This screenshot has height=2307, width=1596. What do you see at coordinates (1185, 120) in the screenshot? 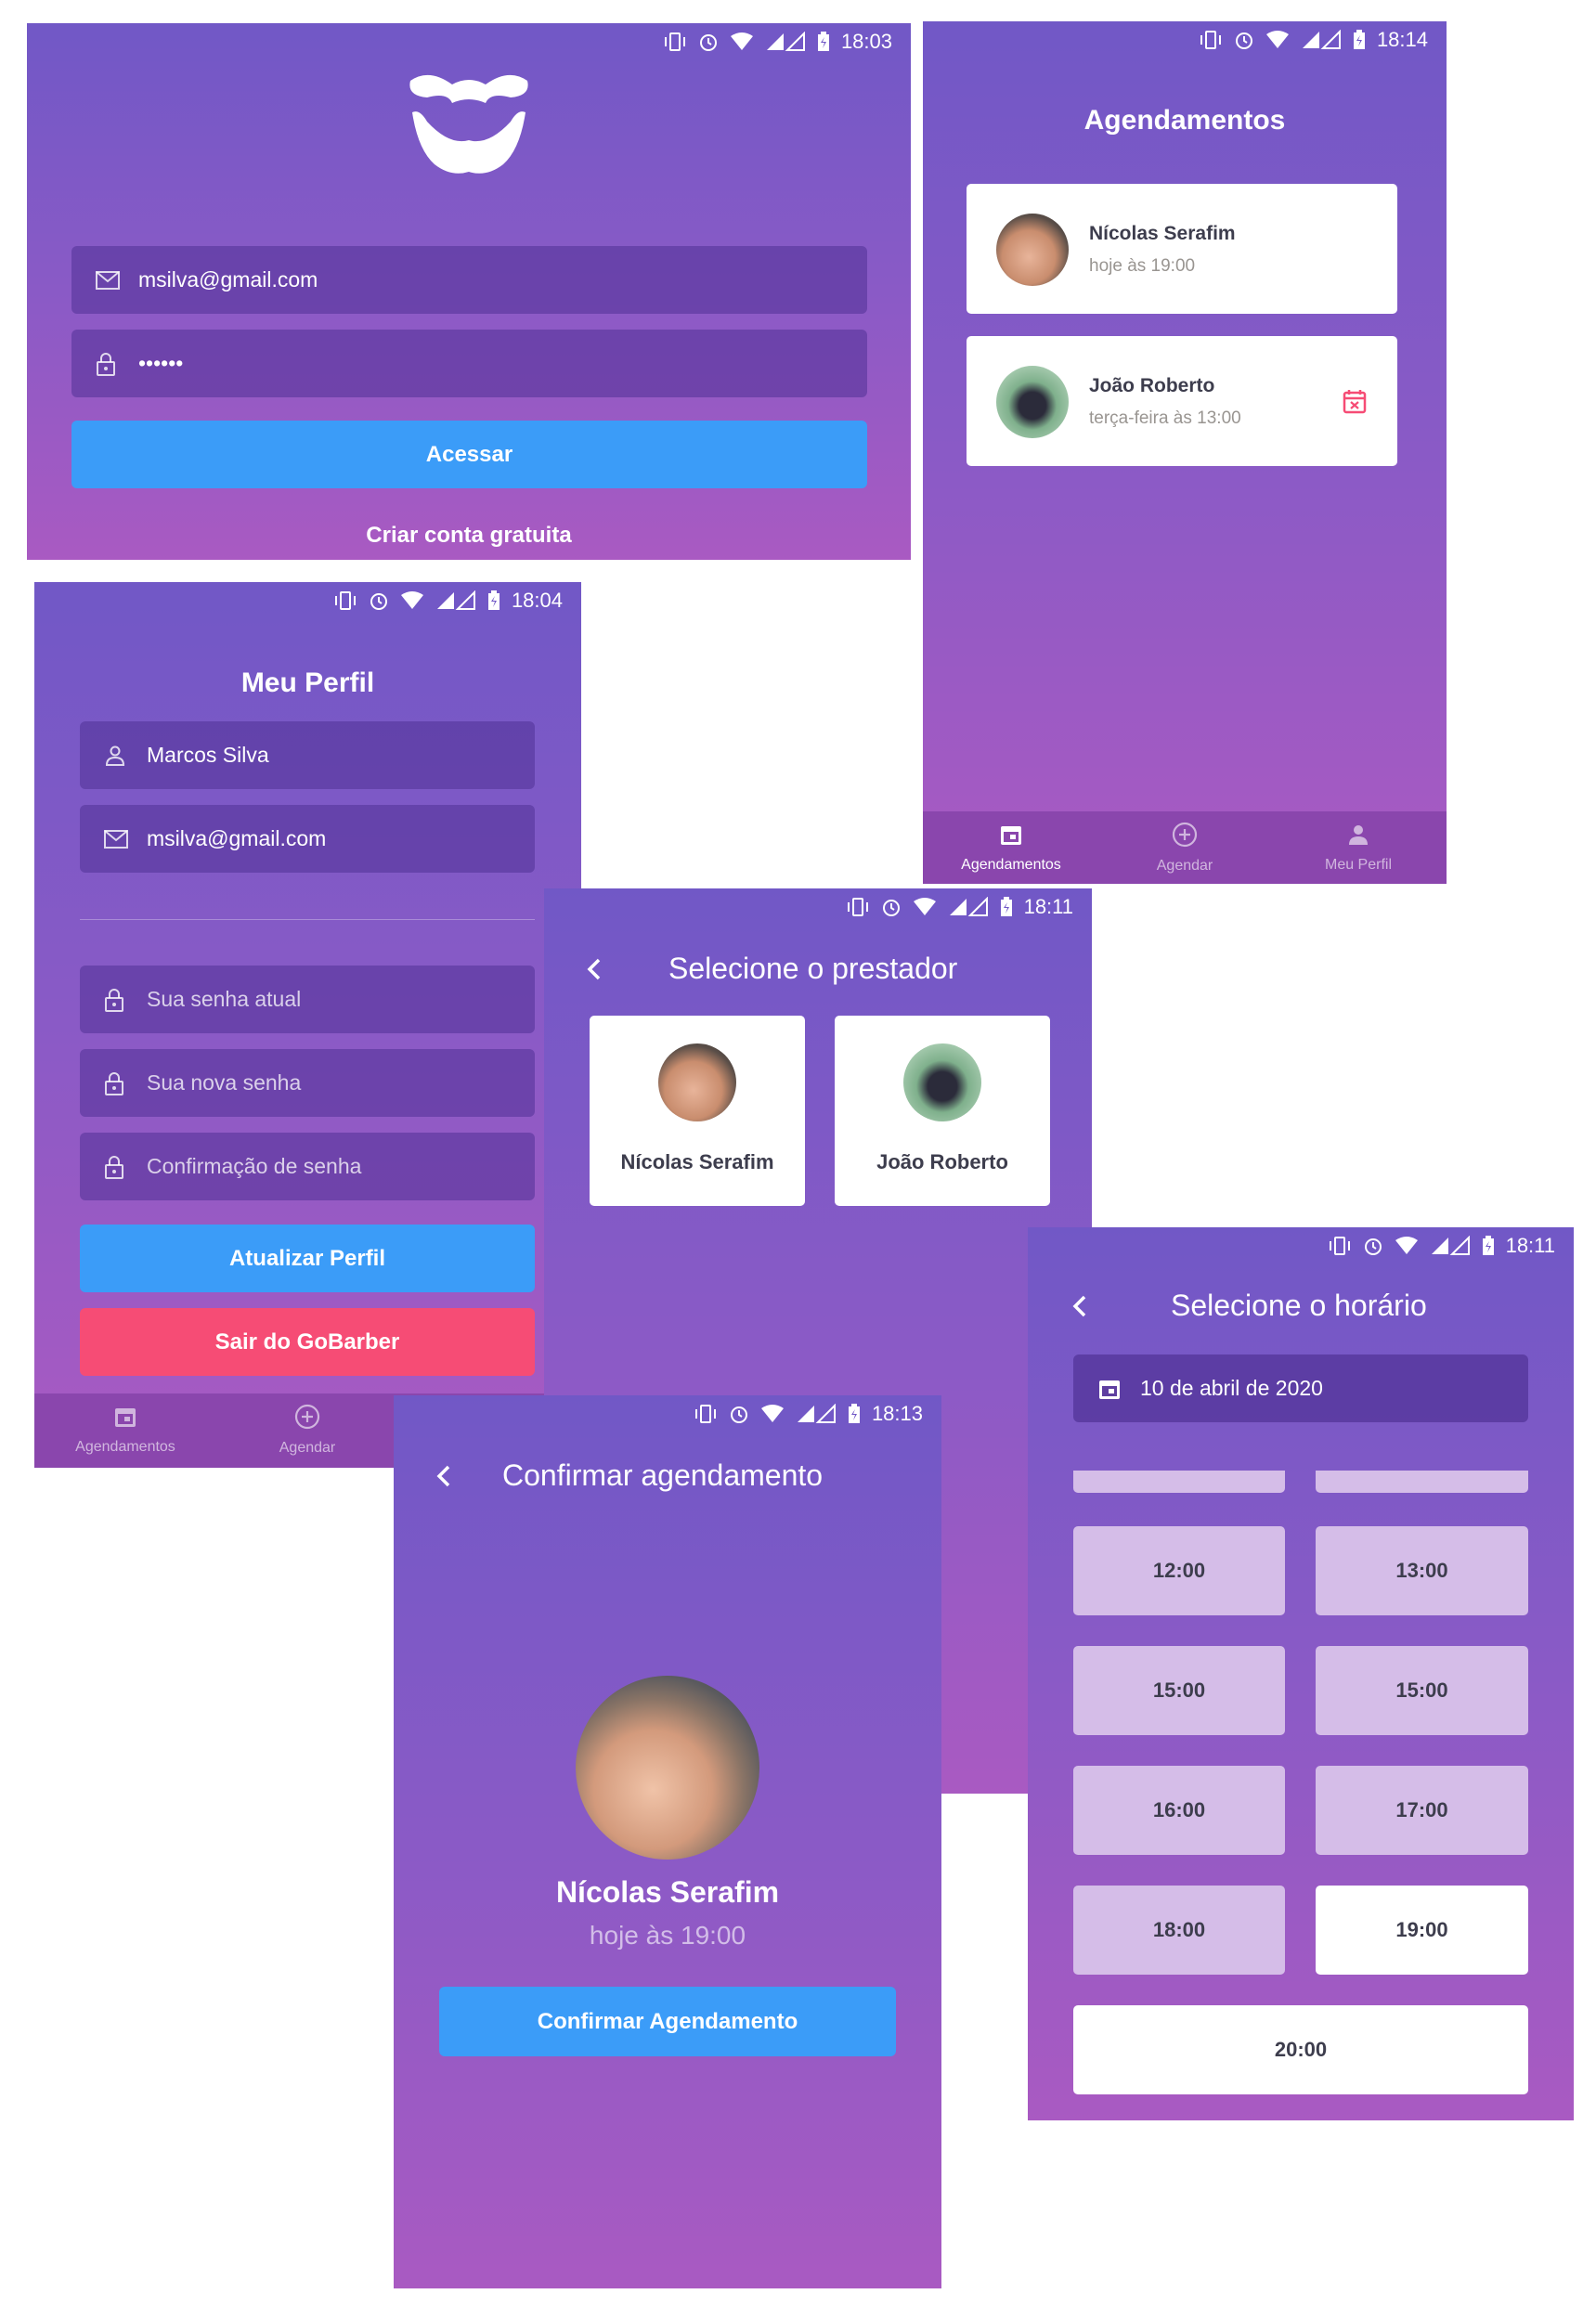
I see `page-title: Agendamentos` at bounding box center [1185, 120].